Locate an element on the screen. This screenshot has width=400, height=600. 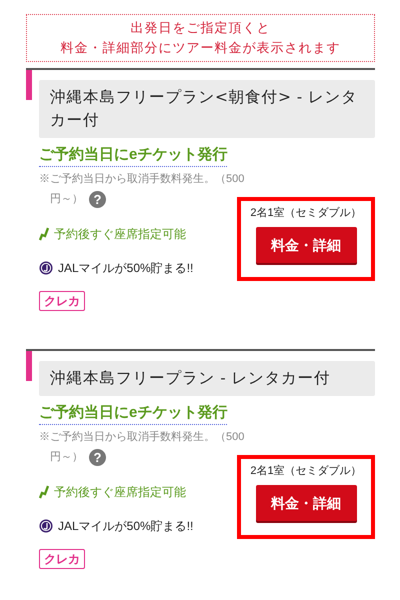
plan-title: 沖縄本島フリープラン<朝食付> - レンタカー付 is located at coordinates (207, 109).